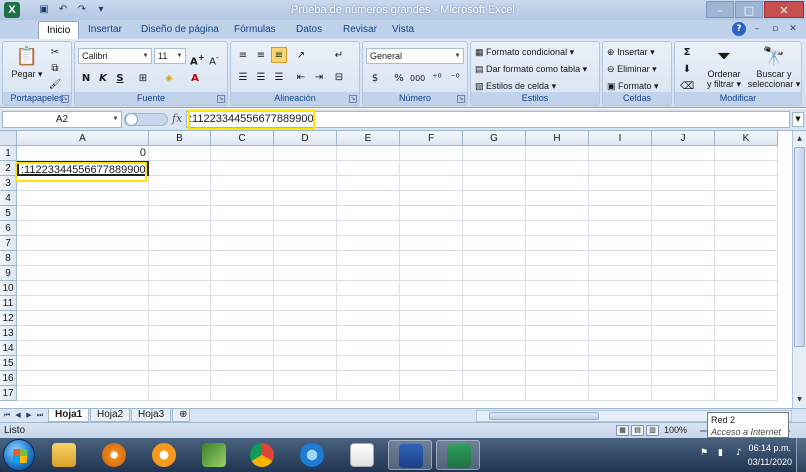 The height and width of the screenshot is (472, 806). Describe the element at coordinates (151, 415) in the screenshot. I see `sheet-tab-hoja3: Hoja3` at that location.